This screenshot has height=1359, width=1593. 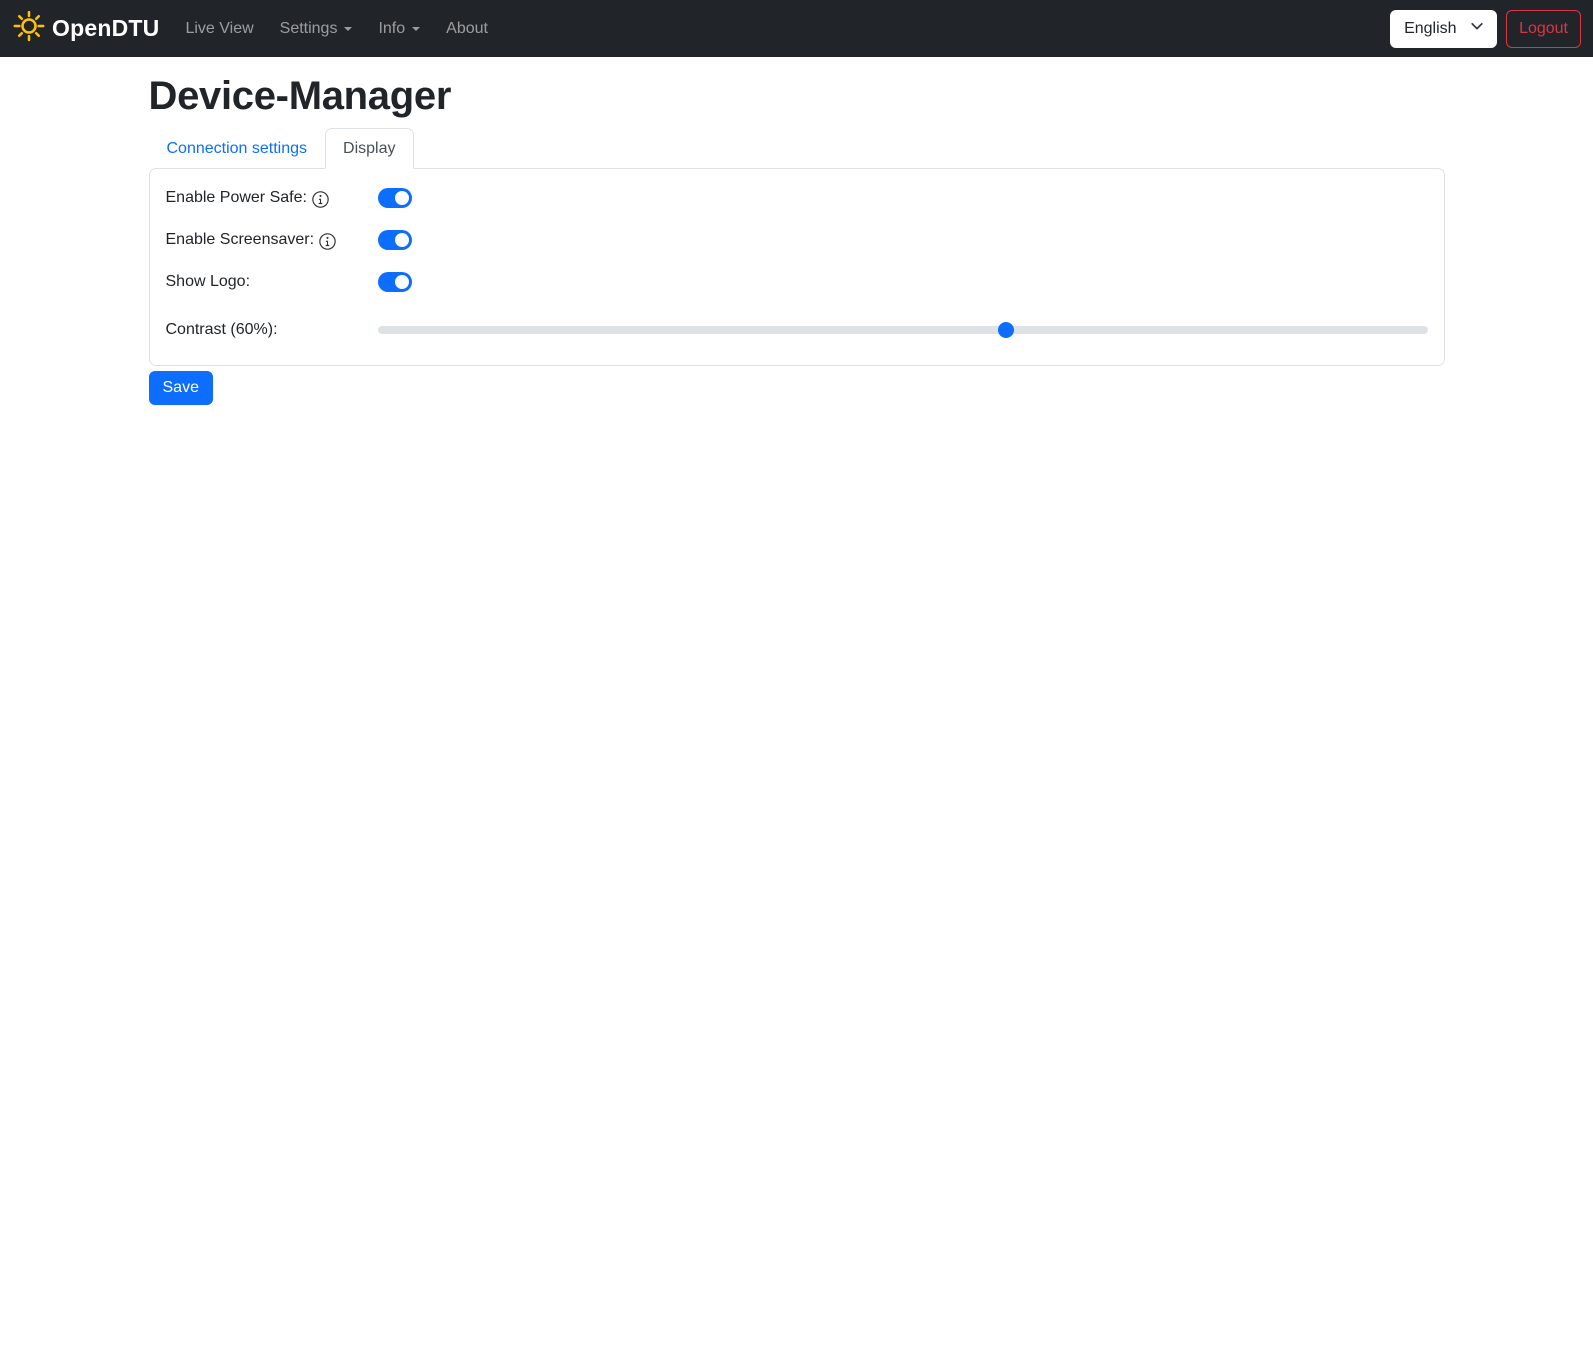 I want to click on screensaver-label: Enable Screensaver:, so click(x=240, y=239).